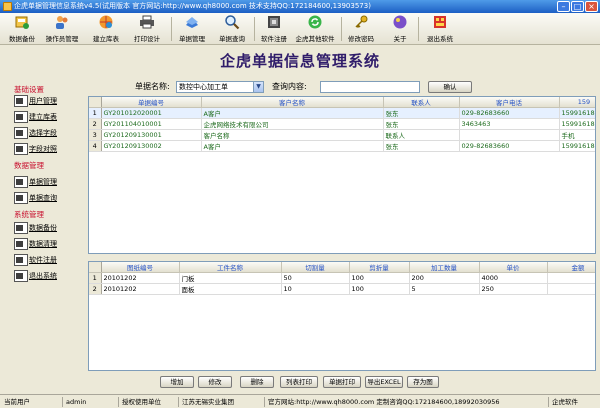 The image size is (600, 408). What do you see at coordinates (106, 22) in the screenshot?
I see `globe-table-icon` at bounding box center [106, 22].